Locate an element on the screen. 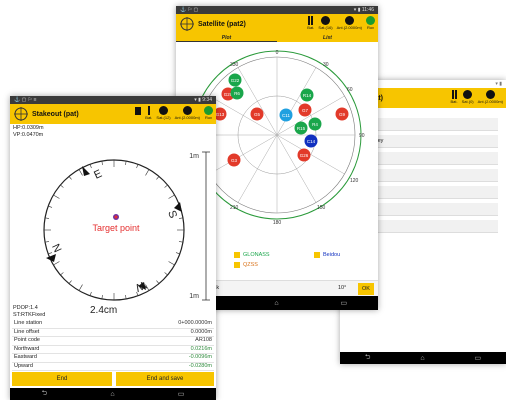 The image size is (506, 400). azimuth-label-150: 150 is located at coordinates (321, 208).